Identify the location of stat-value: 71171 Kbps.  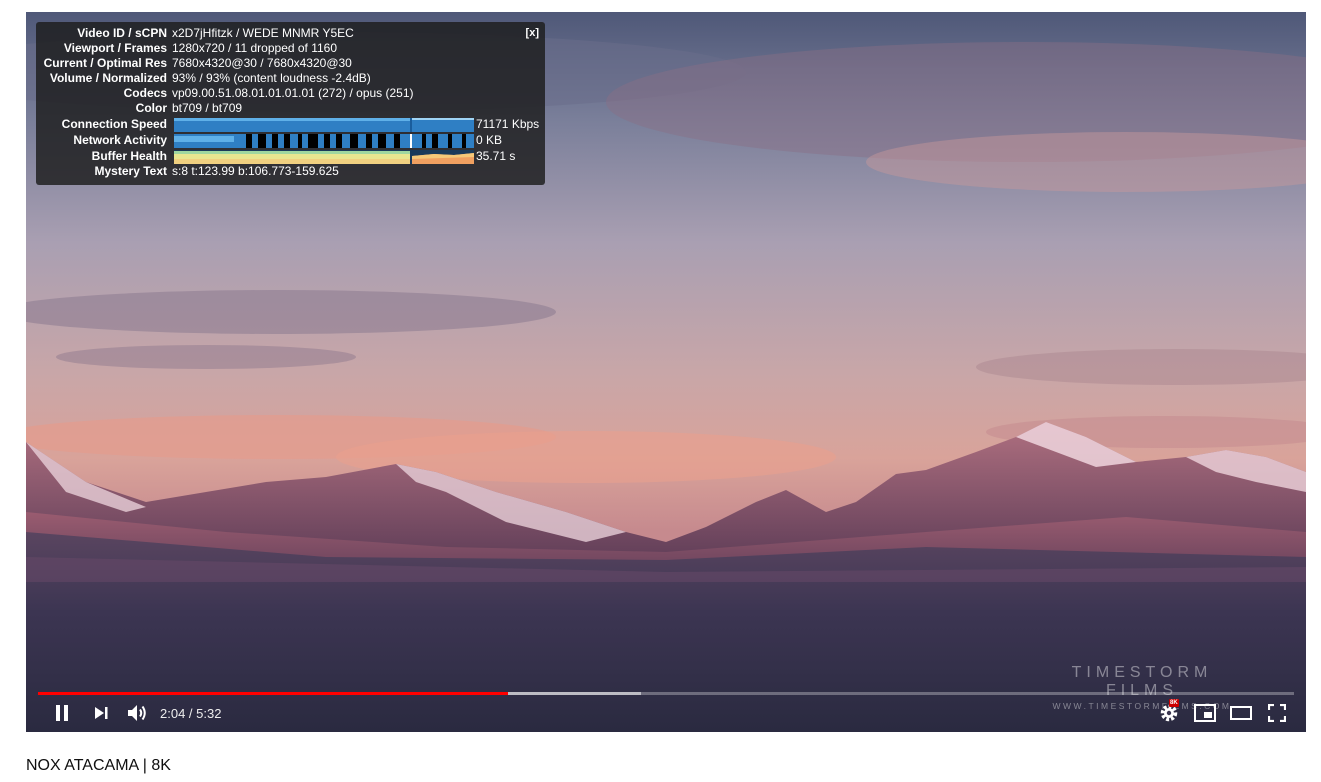
(508, 124).